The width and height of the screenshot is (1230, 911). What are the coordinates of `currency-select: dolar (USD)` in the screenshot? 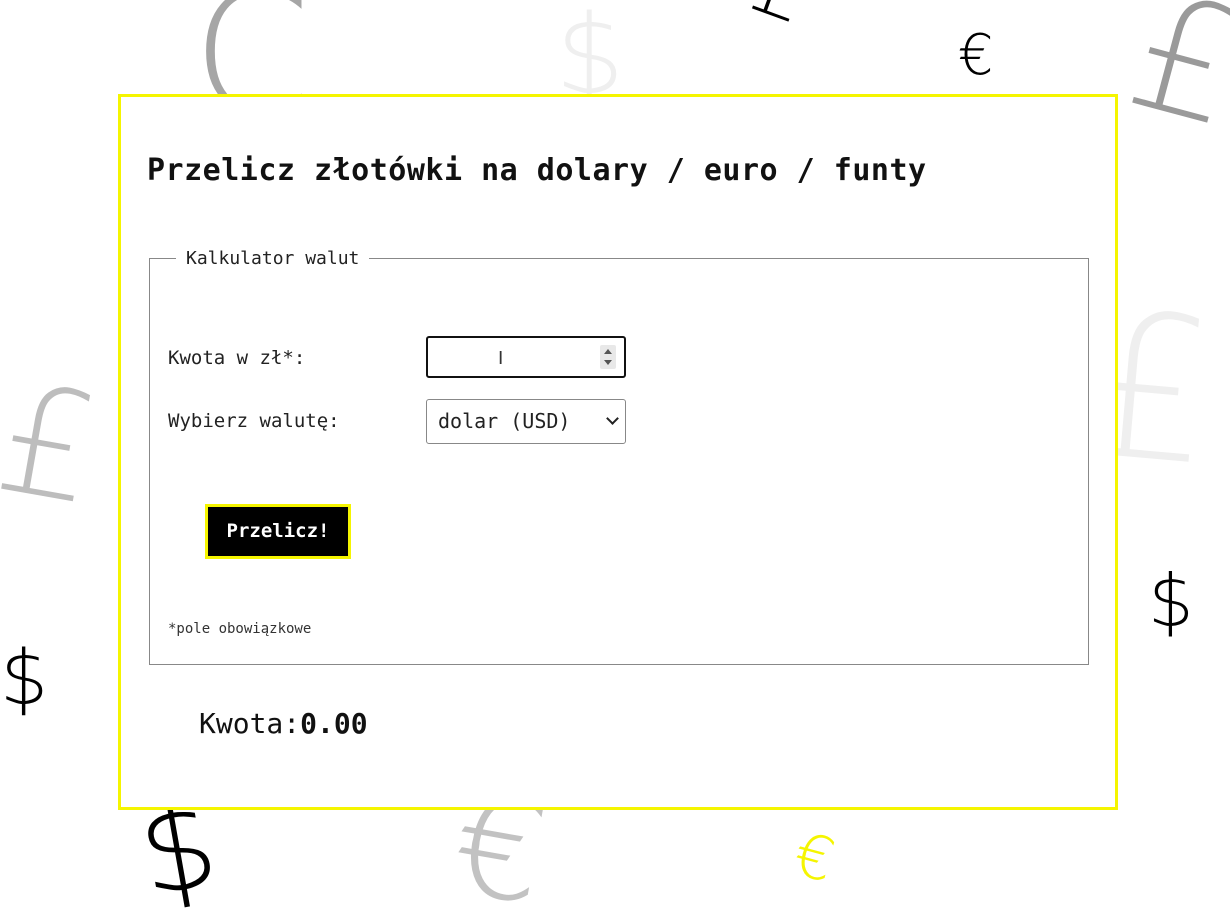 It's located at (526, 421).